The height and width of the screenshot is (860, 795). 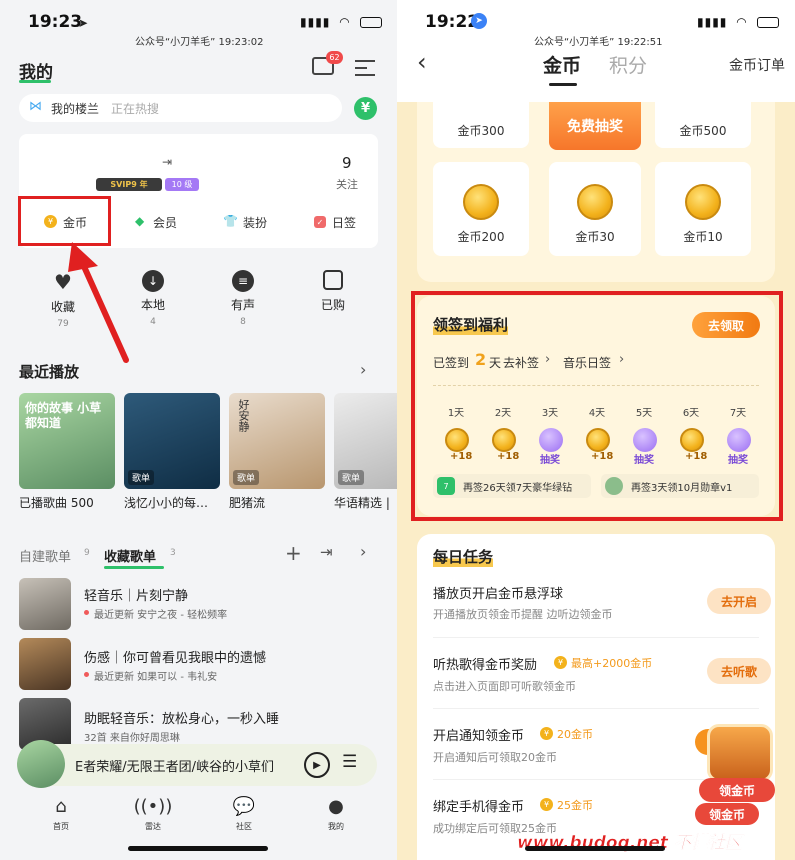 I want to click on playlist-sub: 最近更新 如果可以 - 韦礼安, so click(x=156, y=677).